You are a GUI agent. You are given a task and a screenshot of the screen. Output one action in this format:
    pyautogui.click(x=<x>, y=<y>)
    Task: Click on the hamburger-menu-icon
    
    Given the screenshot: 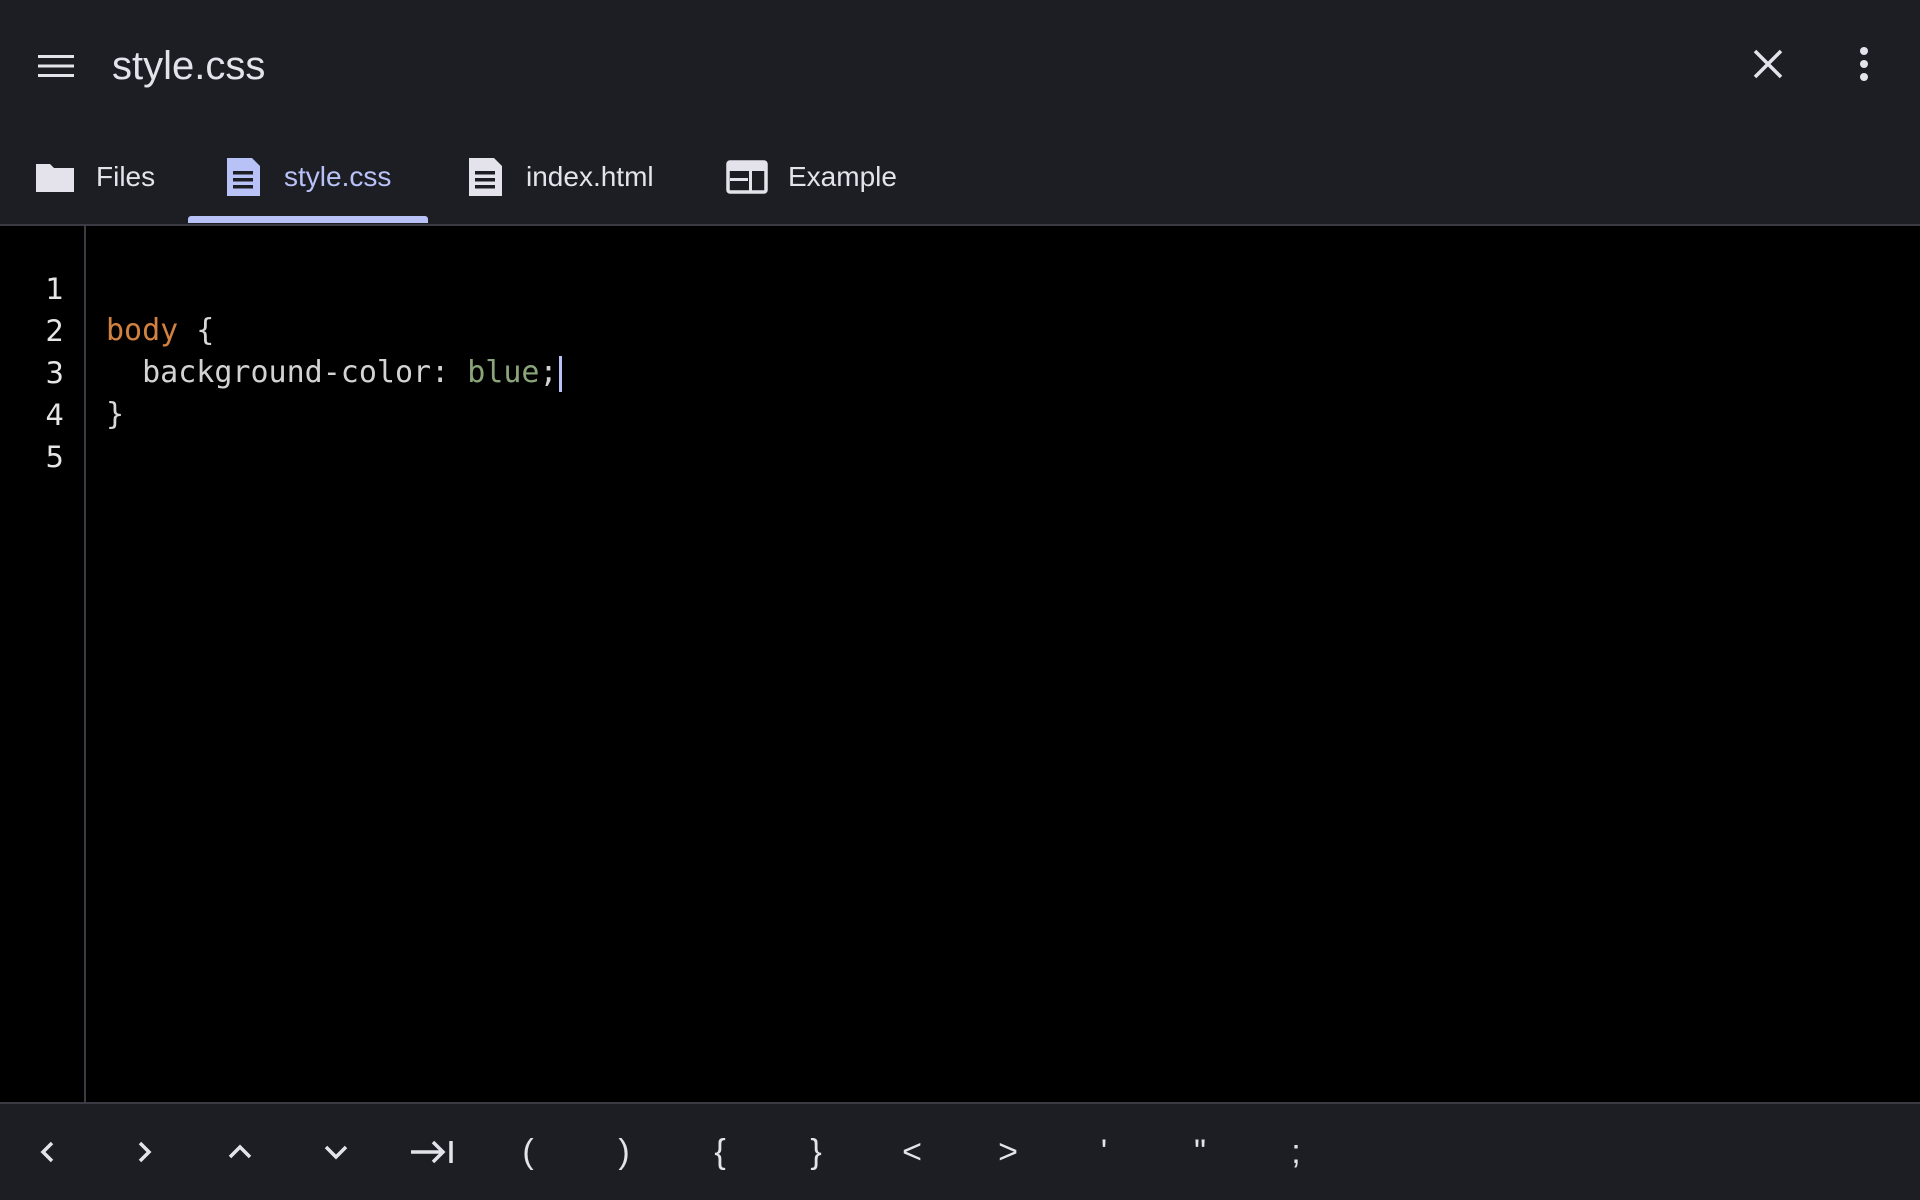 What is the action you would take?
    pyautogui.click(x=56, y=66)
    